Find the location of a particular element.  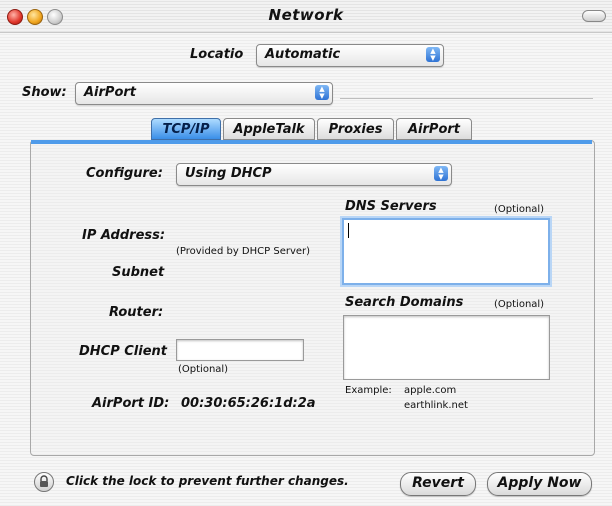

show-value: AirPort is located at coordinates (110, 92).